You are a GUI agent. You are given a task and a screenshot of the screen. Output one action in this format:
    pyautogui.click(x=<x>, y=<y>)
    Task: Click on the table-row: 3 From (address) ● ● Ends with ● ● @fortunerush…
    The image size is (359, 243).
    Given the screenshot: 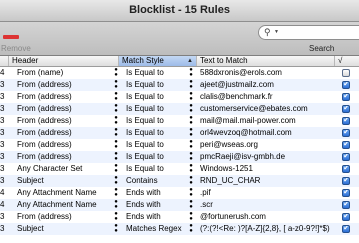 What is the action you would take?
    pyautogui.click(x=179, y=217)
    